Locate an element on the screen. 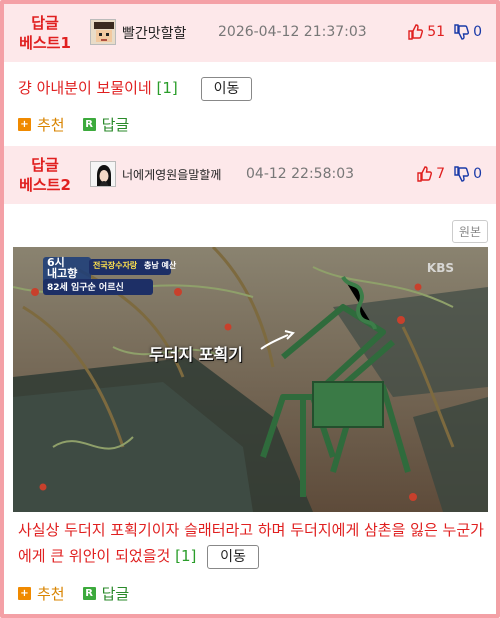  best2-date: 04-12 22:58:03 is located at coordinates (300, 174).